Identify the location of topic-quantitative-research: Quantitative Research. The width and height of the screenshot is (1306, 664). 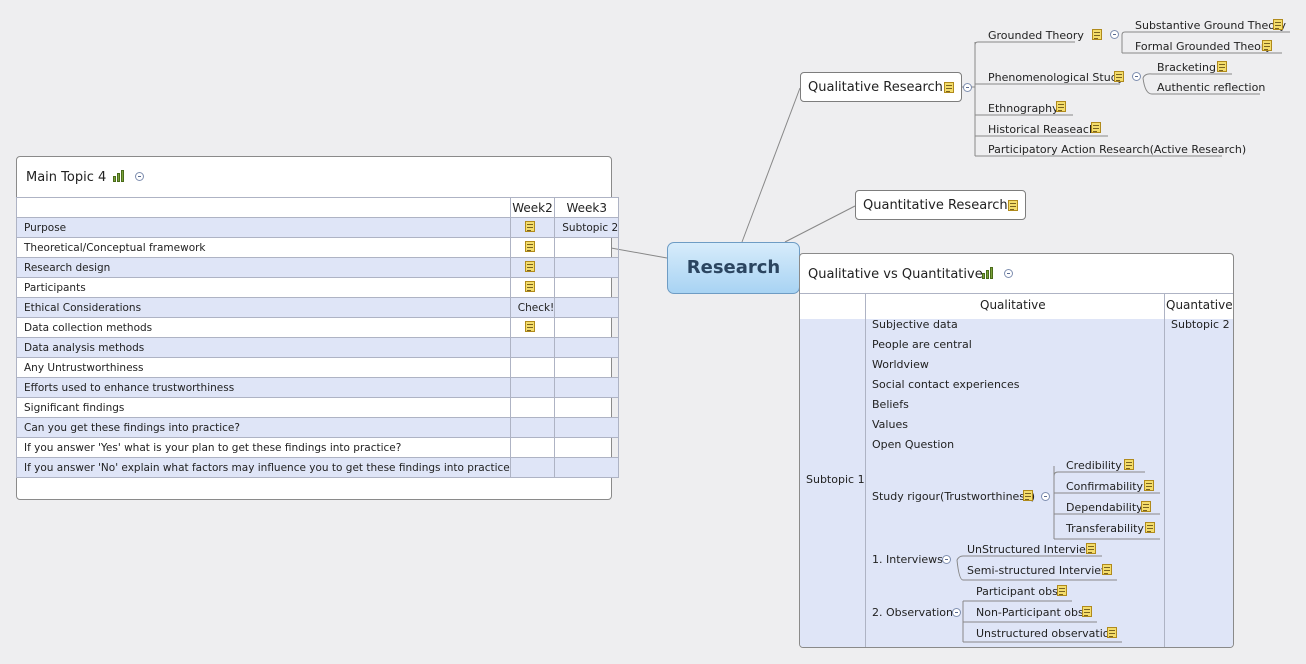
(940, 205).